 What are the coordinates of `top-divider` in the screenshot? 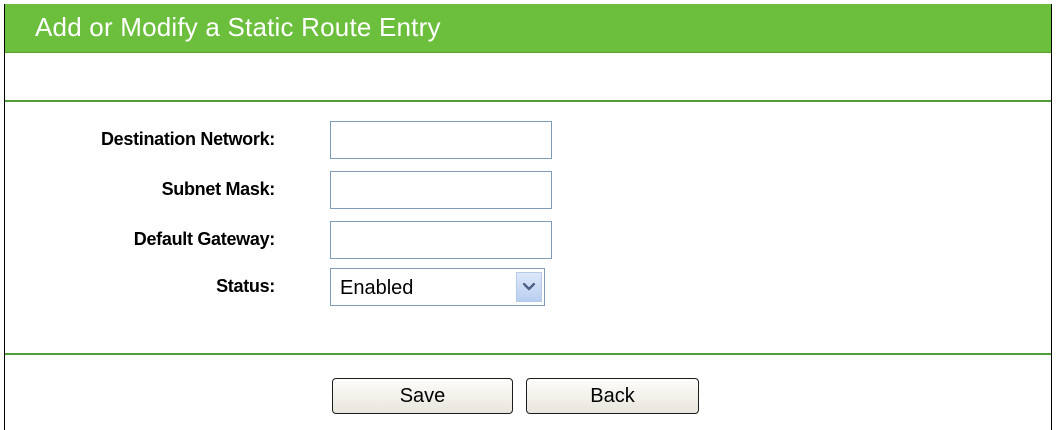 It's located at (528, 101).